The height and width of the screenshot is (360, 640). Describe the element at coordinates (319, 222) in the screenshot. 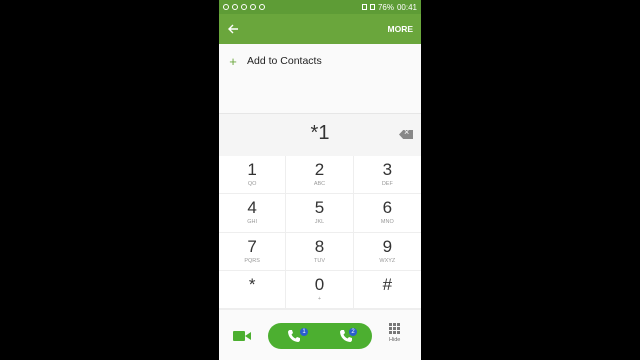

I see `key-letters: JKL` at that location.